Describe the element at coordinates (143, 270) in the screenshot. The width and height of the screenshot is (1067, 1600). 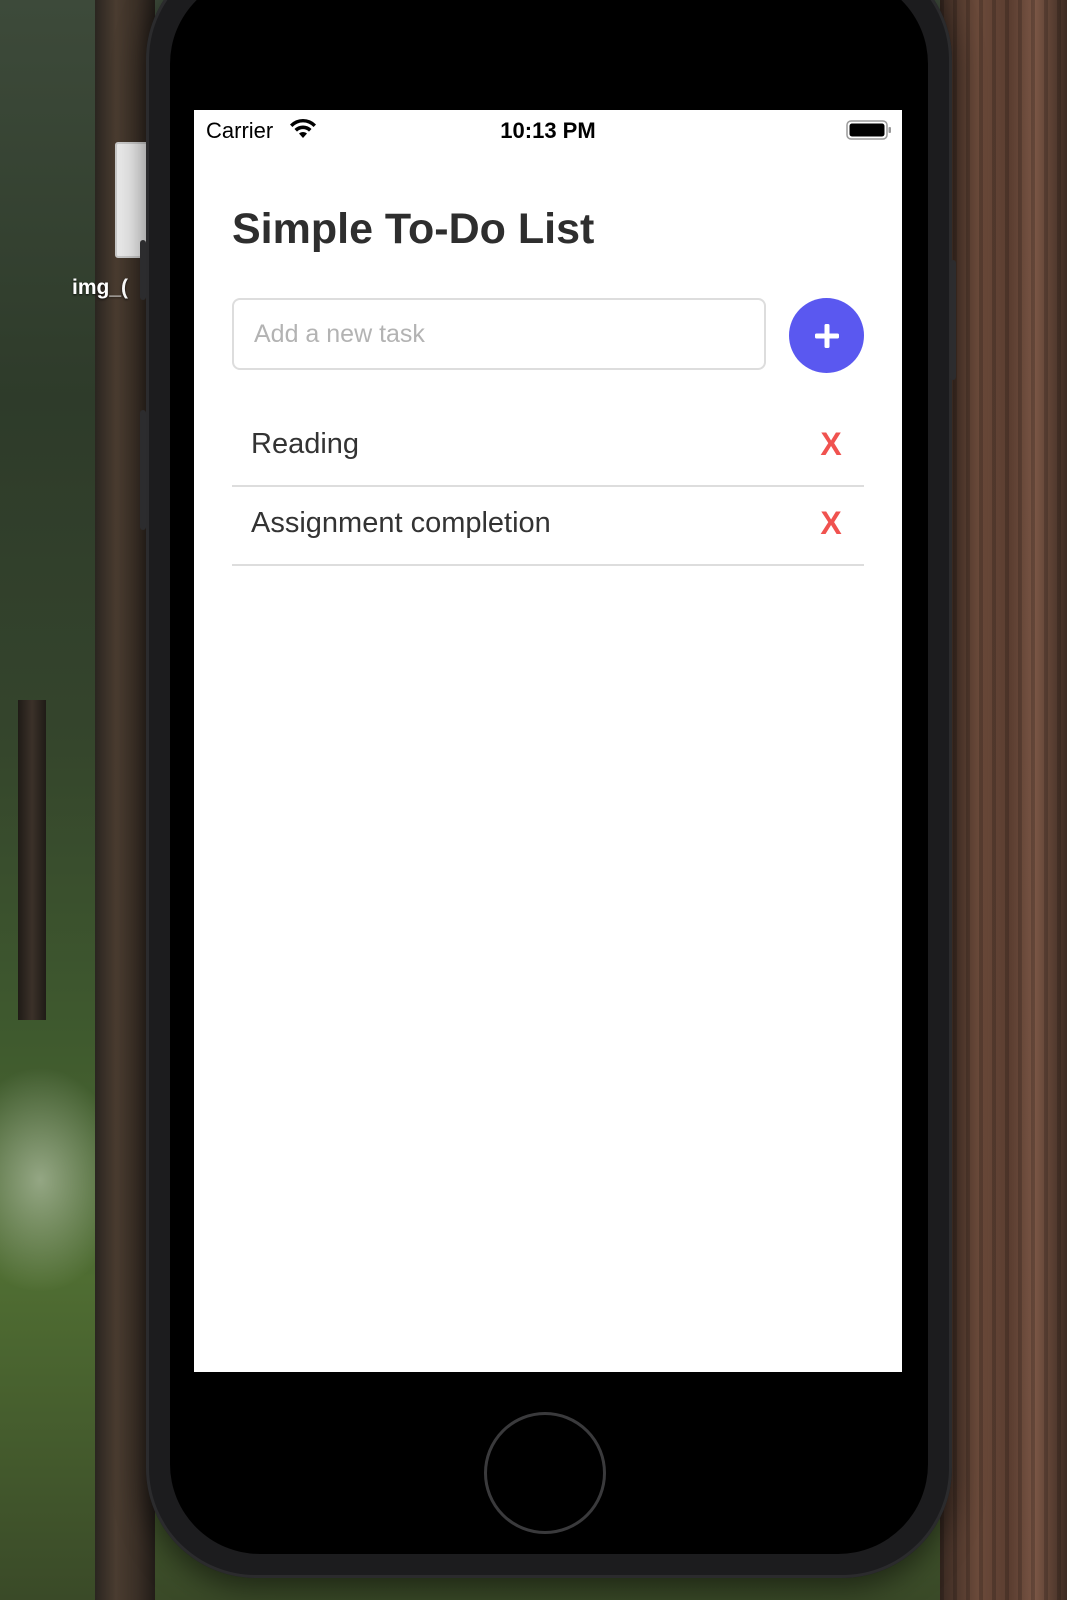
I see `volume-up-button` at that location.